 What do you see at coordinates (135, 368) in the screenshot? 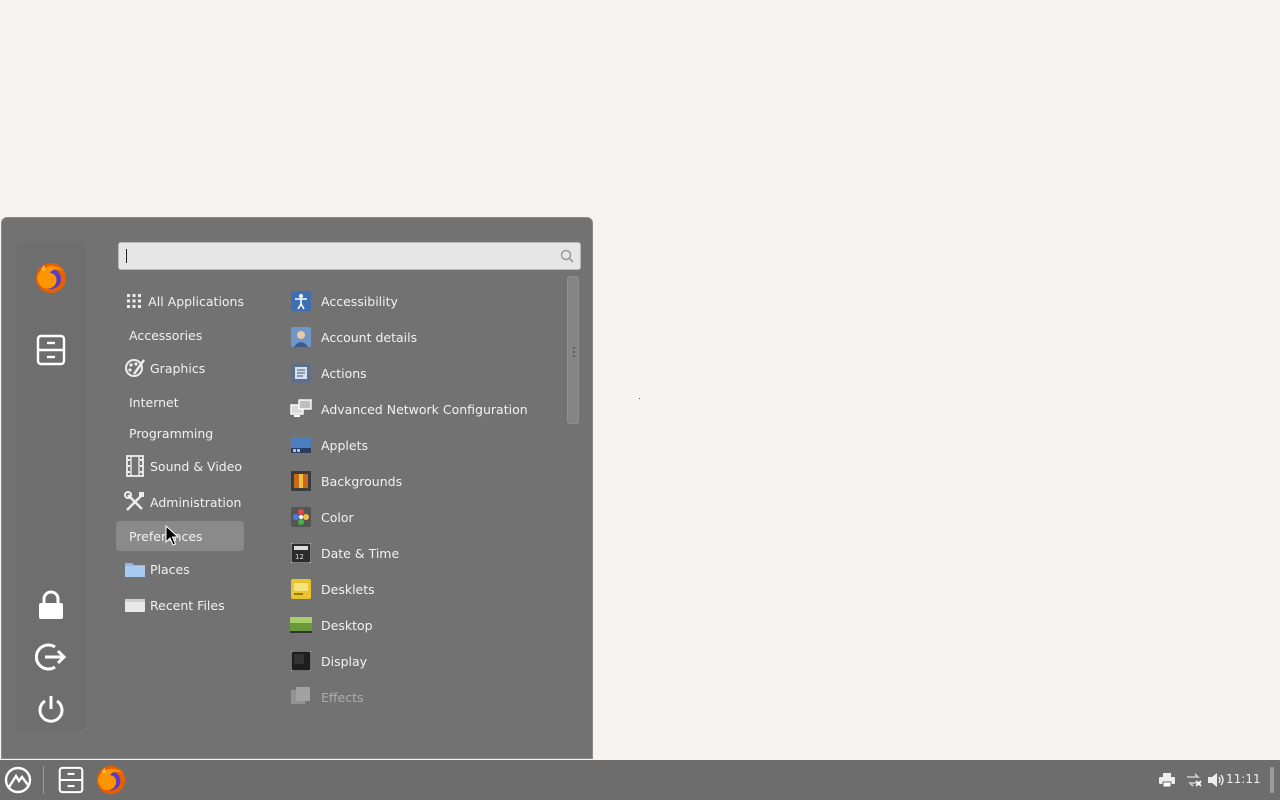
I see `graphics-icon` at bounding box center [135, 368].